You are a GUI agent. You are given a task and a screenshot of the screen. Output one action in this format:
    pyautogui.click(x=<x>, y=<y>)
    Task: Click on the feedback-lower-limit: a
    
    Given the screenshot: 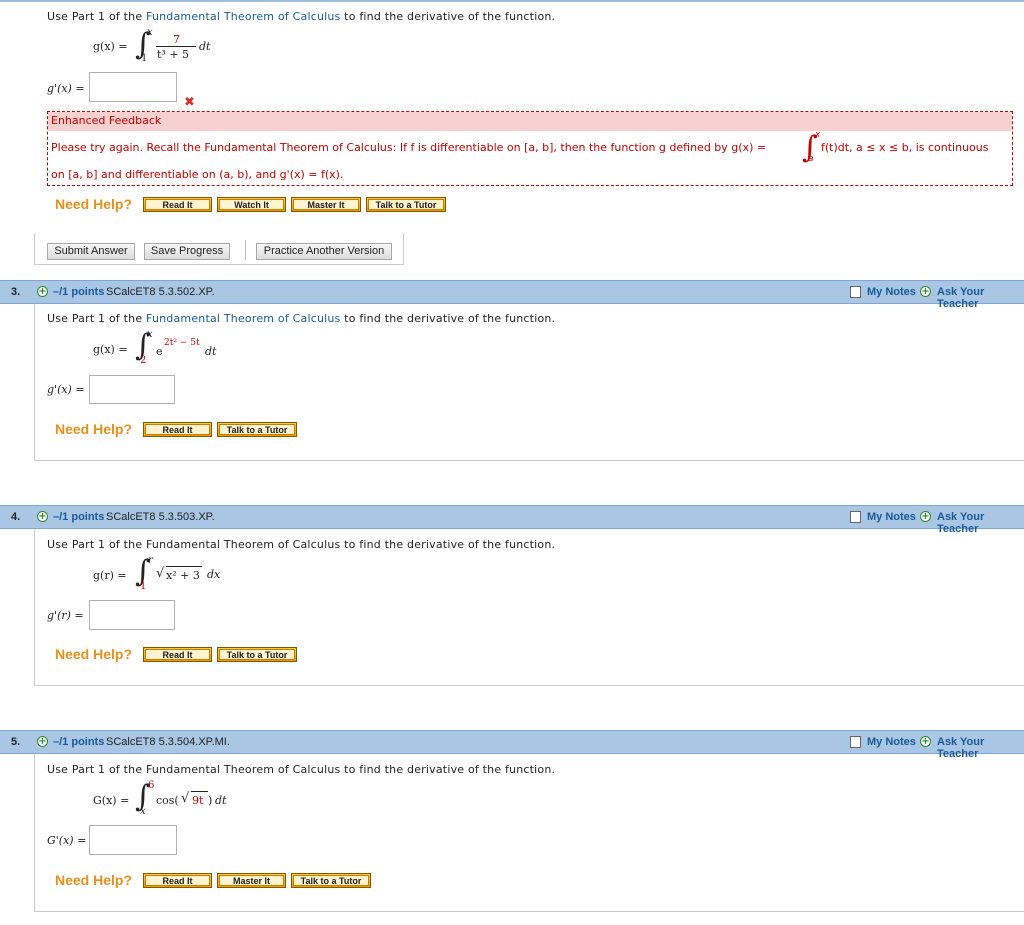 What is the action you would take?
    pyautogui.click(x=811, y=159)
    